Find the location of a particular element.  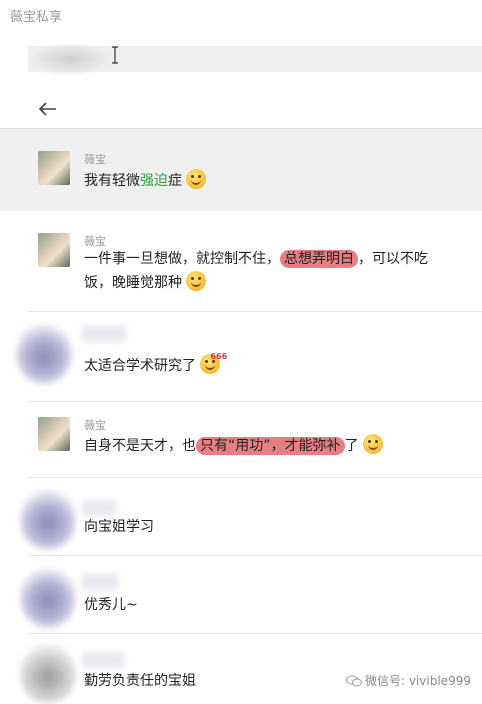

persevering-face-icon is located at coordinates (372, 444).